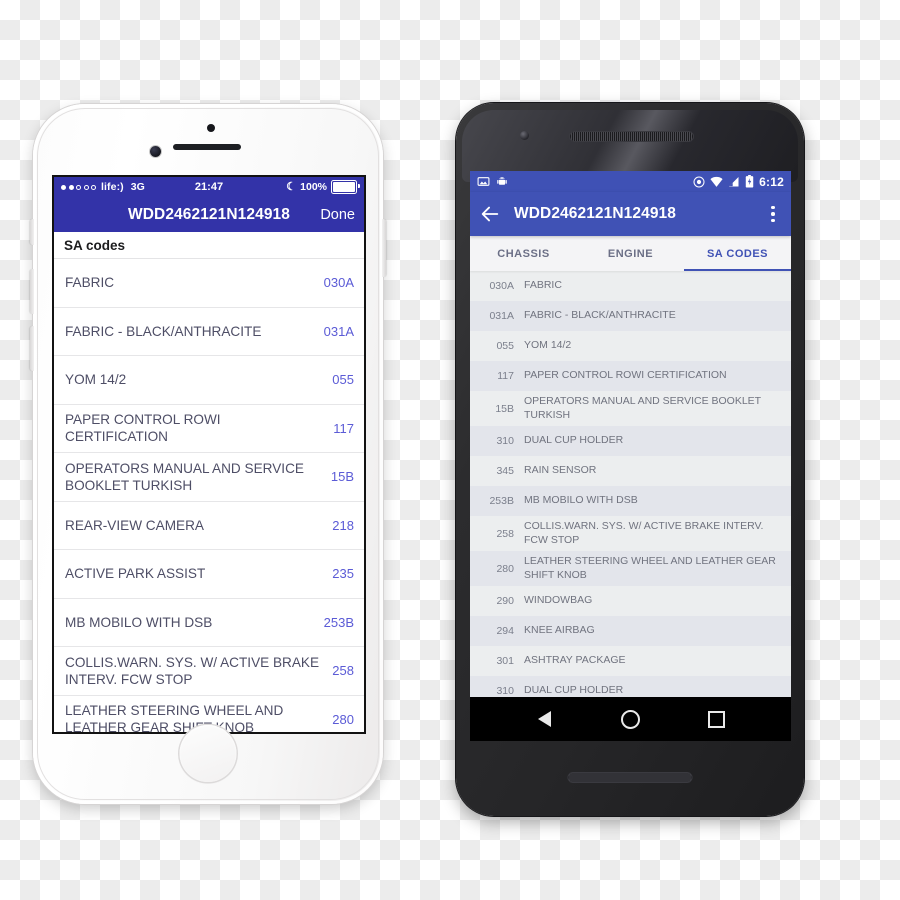  What do you see at coordinates (737, 253) in the screenshot?
I see `tab-sa-codes: SA CODES` at bounding box center [737, 253].